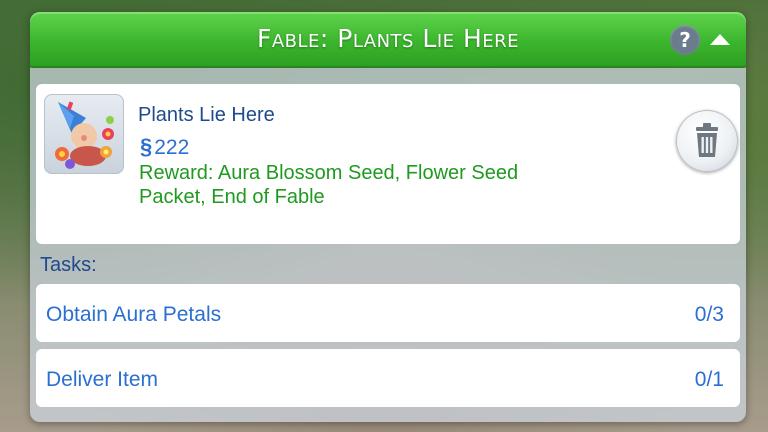 Image resolution: width=768 pixels, height=432 pixels. What do you see at coordinates (709, 379) in the screenshot?
I see `task-progress: 0/1` at bounding box center [709, 379].